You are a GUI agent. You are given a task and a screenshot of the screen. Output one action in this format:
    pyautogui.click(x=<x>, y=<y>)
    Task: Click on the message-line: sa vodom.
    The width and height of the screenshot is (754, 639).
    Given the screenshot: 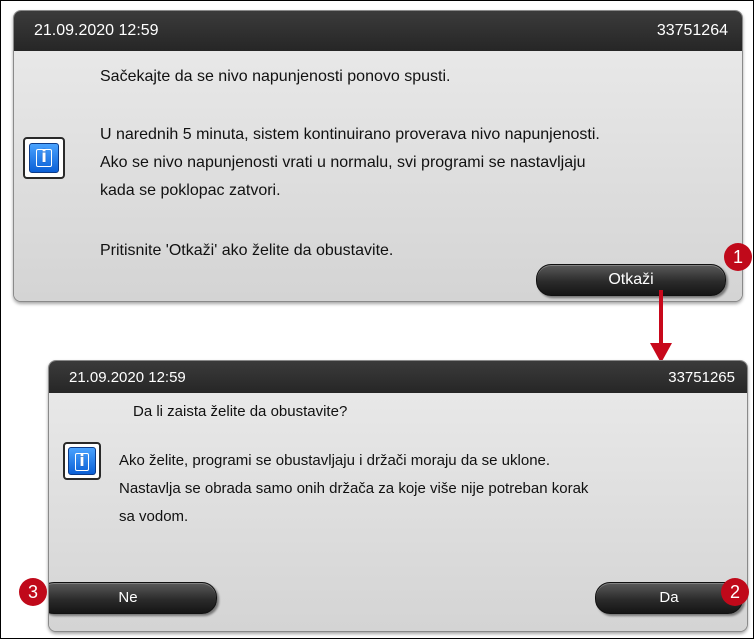 What is the action you would take?
    pyautogui.click(x=154, y=516)
    